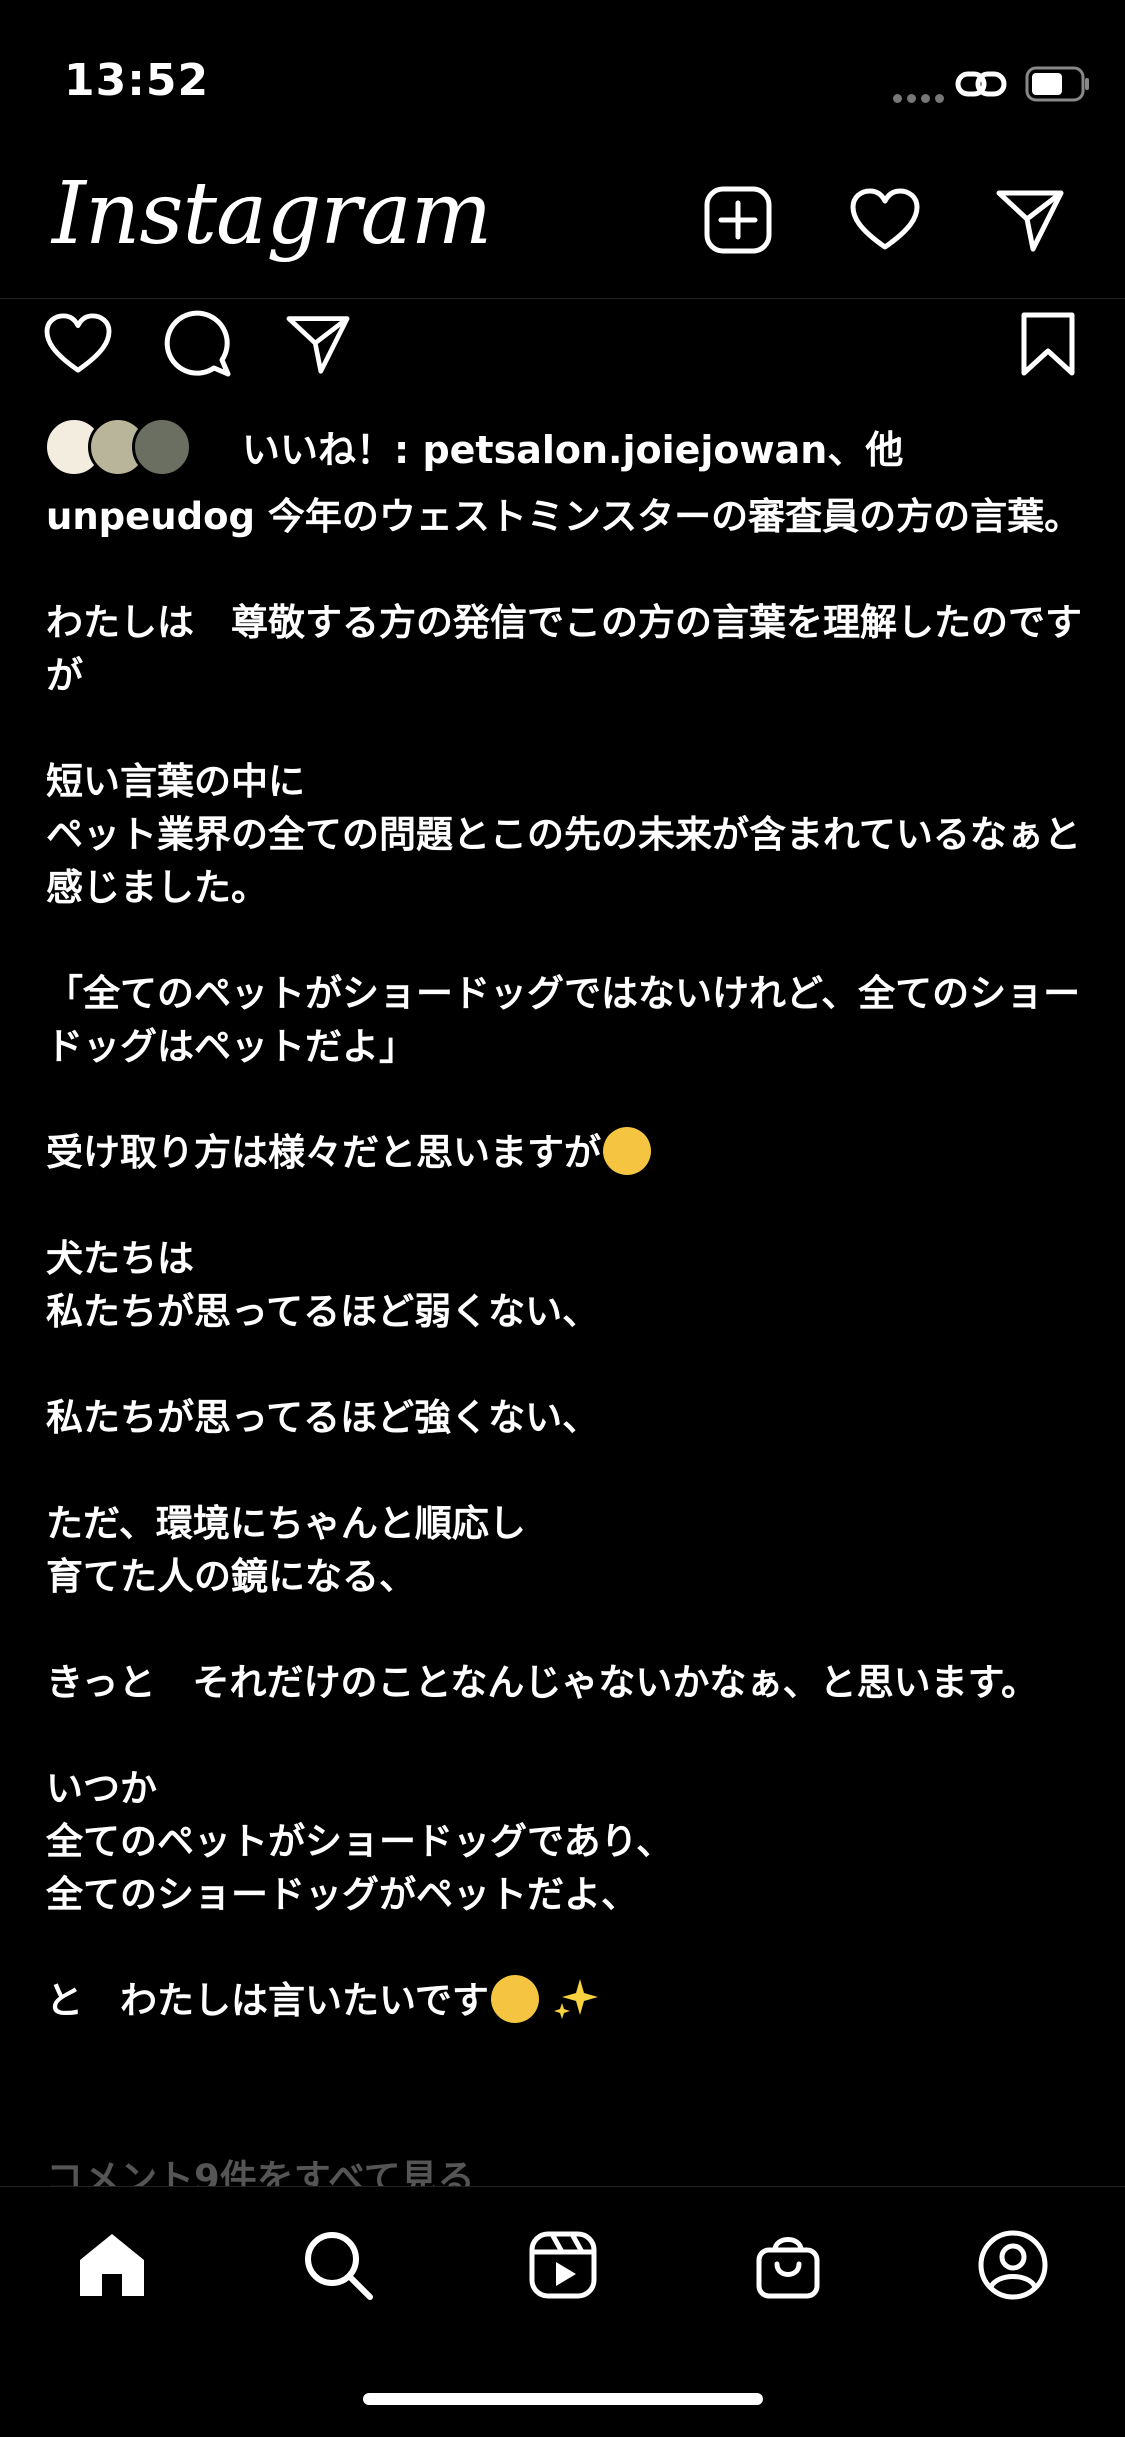 Image resolution: width=1125 pixels, height=2437 pixels. I want to click on caption-line: 私たちが思ってるほど強くない、, so click(323, 1417).